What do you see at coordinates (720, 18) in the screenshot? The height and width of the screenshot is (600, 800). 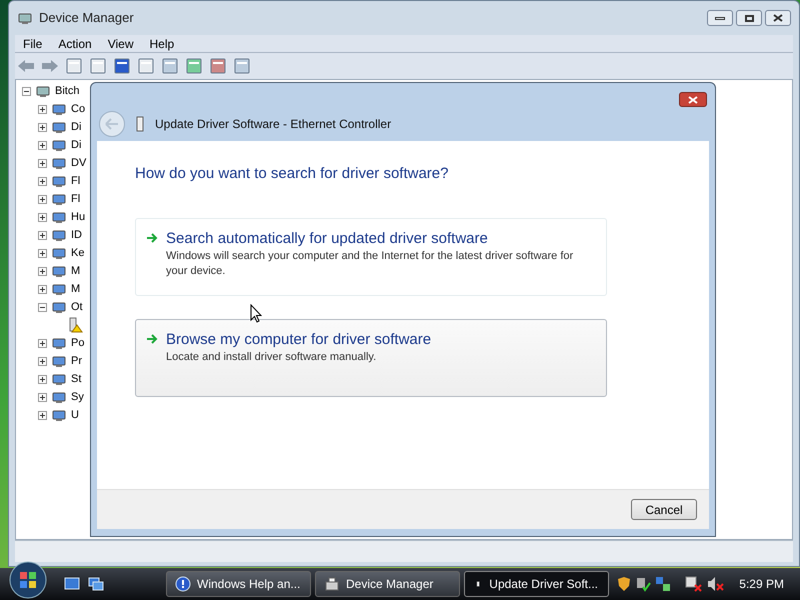 I see `minimize-button` at bounding box center [720, 18].